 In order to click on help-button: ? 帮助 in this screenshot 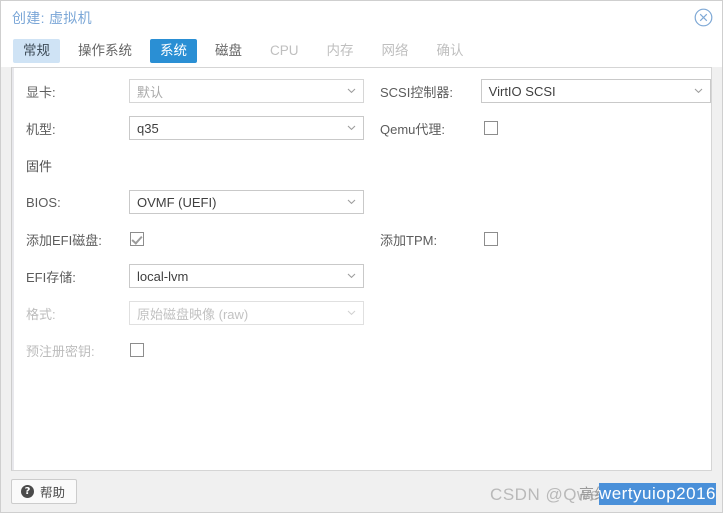, I will do `click(44, 491)`.